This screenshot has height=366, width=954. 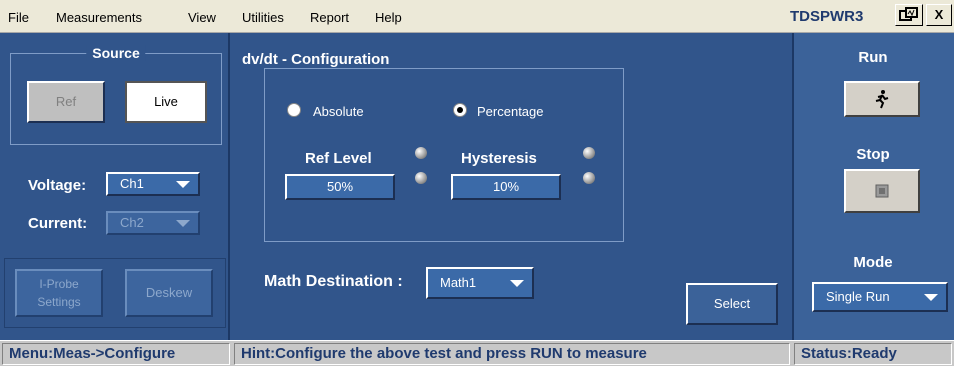 I want to click on percentage-radio, so click(x=460, y=110).